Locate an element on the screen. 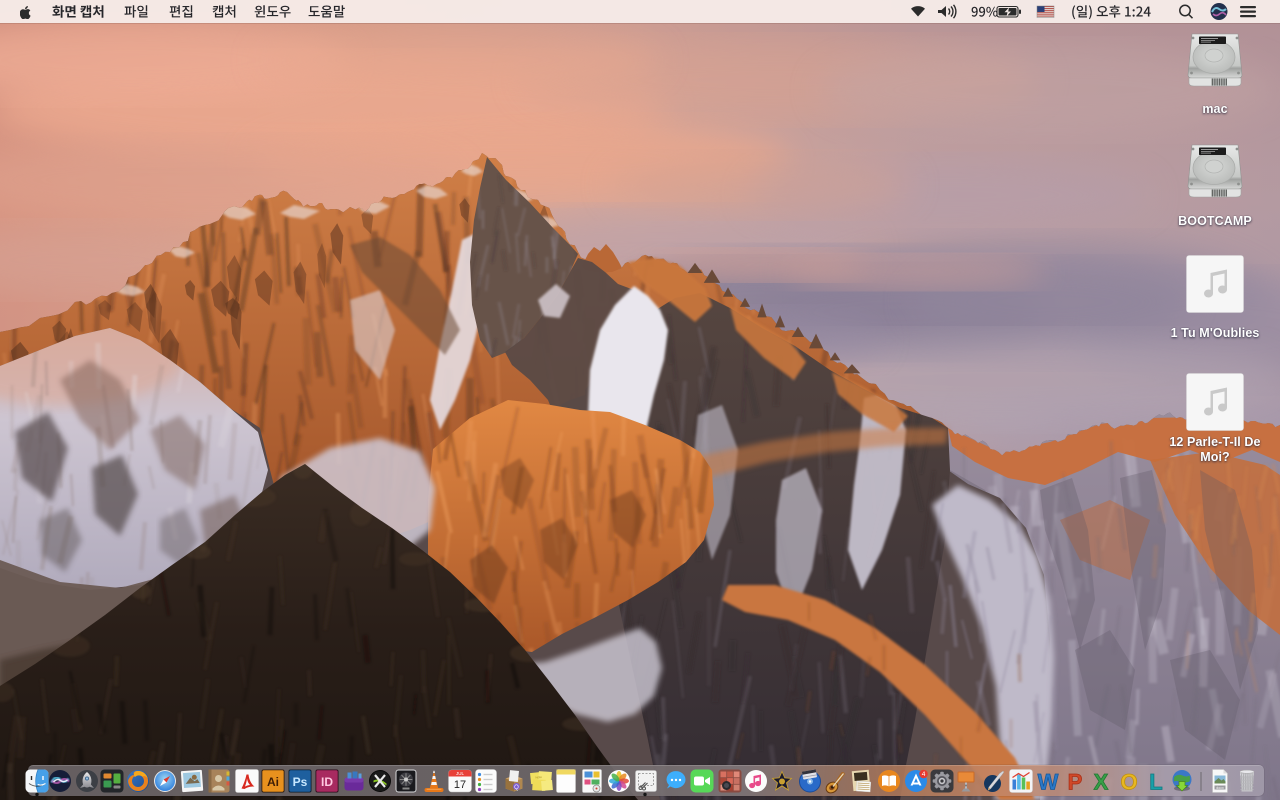  svg-text: Ai is located at coordinates (273, 782).